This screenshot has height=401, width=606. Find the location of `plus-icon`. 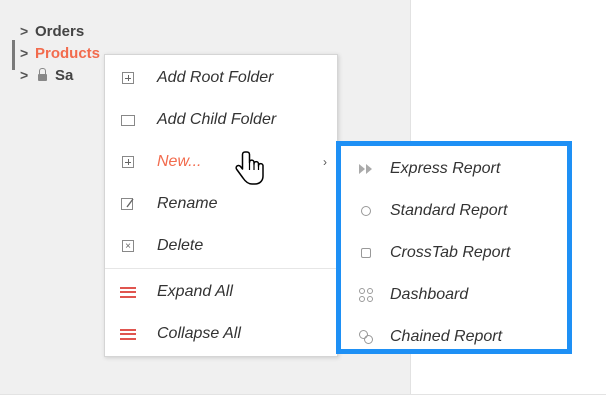

plus-icon is located at coordinates (128, 162).